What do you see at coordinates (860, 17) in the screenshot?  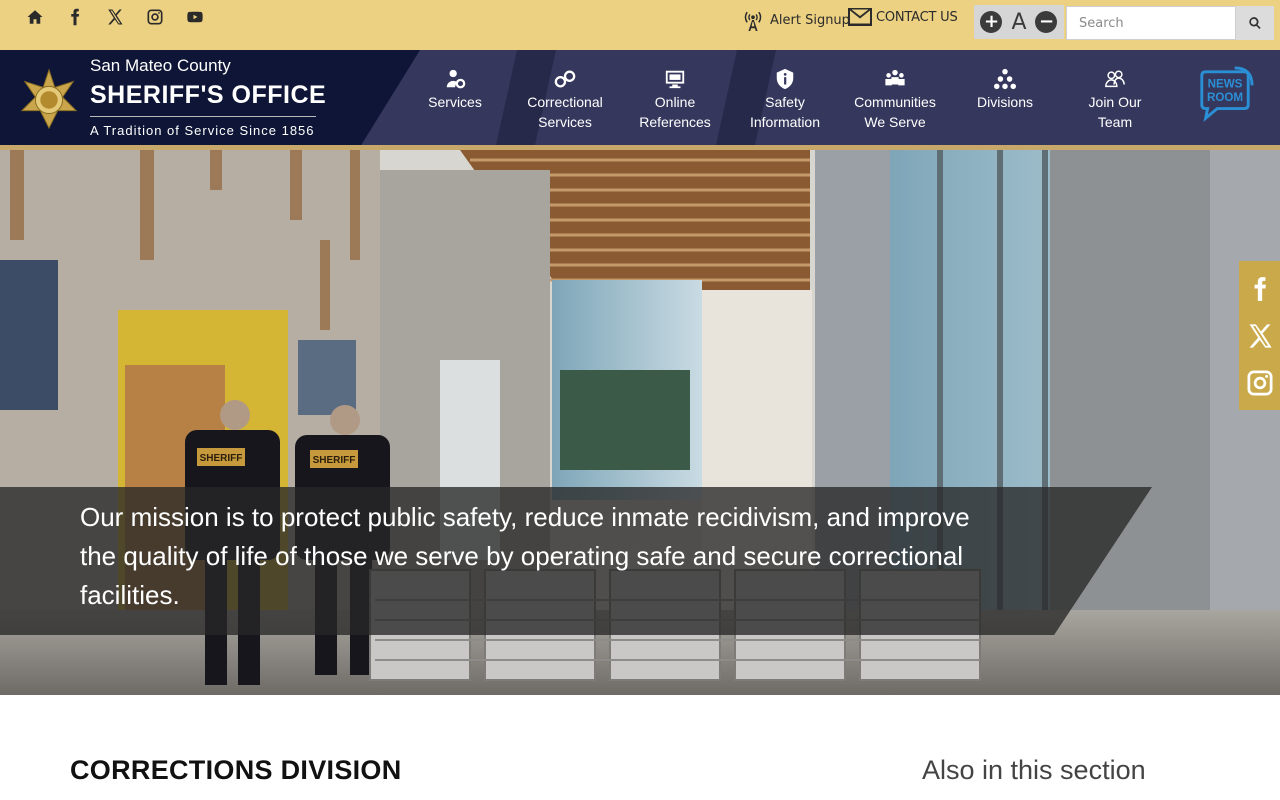 I see `envelope-icon` at bounding box center [860, 17].